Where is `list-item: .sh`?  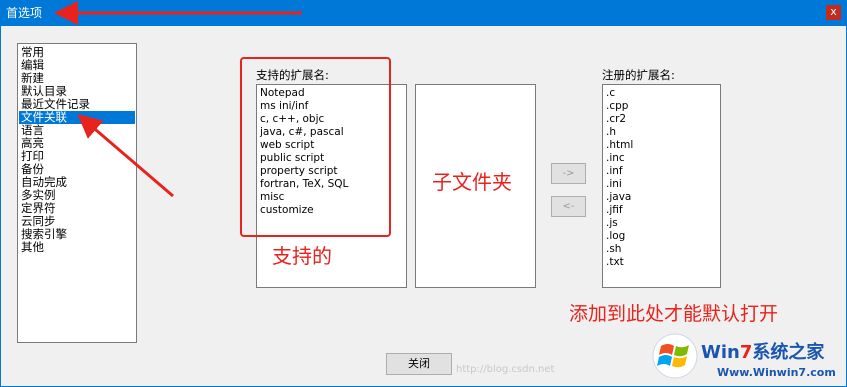
list-item: .sh is located at coordinates (613, 249).